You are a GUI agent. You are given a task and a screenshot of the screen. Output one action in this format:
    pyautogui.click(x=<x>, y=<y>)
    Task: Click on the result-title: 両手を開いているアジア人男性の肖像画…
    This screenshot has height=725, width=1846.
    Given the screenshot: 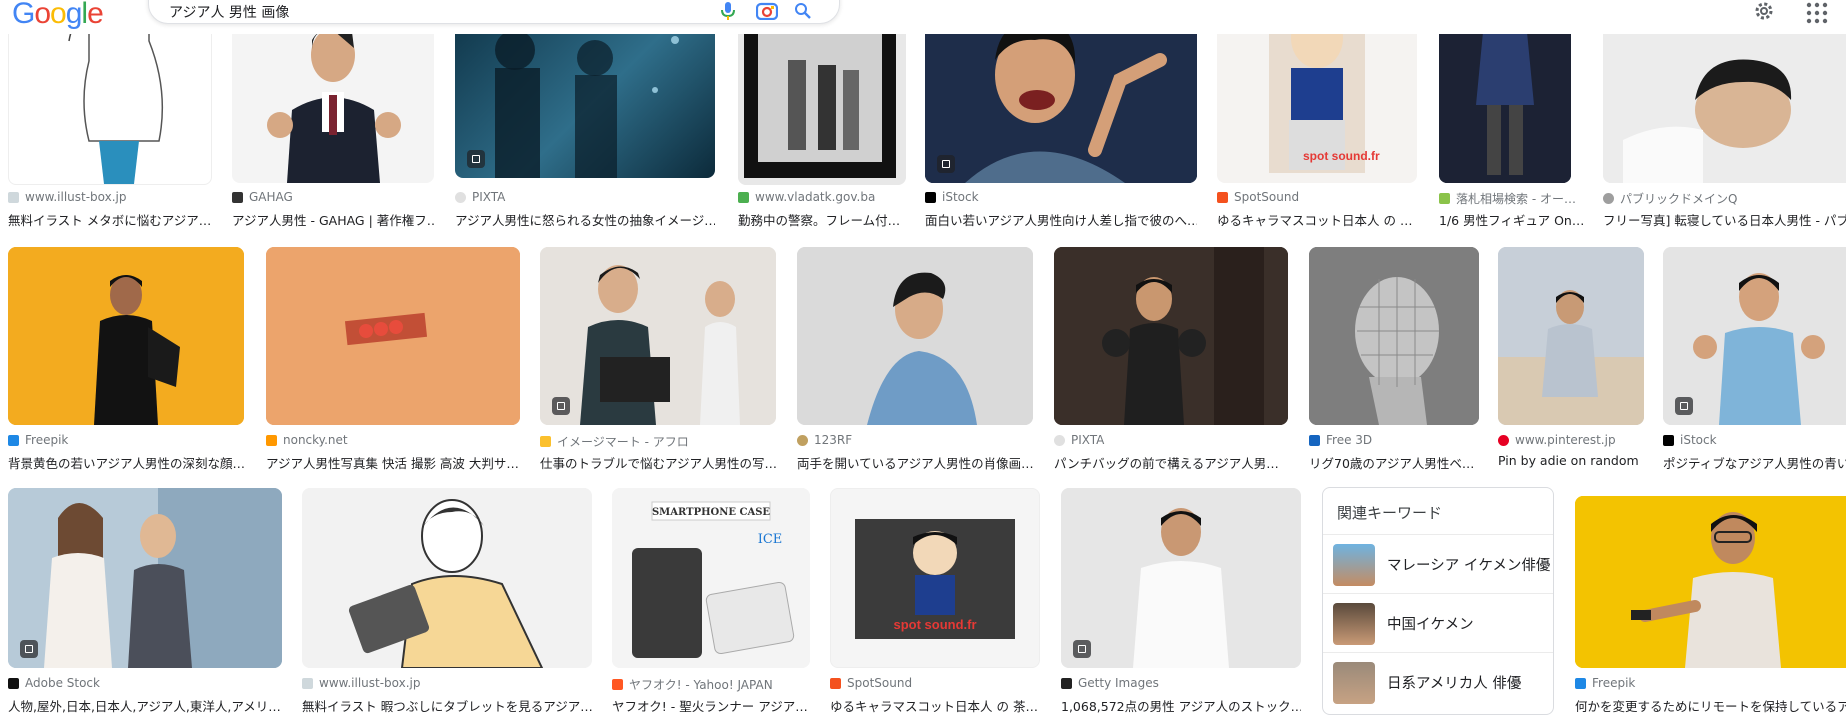 What is the action you would take?
    pyautogui.click(x=915, y=462)
    